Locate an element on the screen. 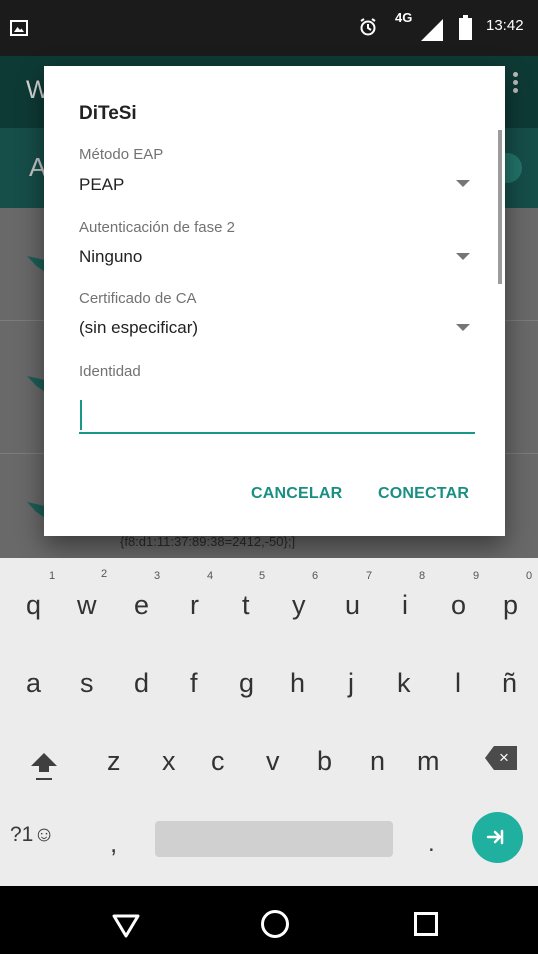  key-s: s is located at coordinates (87, 683).